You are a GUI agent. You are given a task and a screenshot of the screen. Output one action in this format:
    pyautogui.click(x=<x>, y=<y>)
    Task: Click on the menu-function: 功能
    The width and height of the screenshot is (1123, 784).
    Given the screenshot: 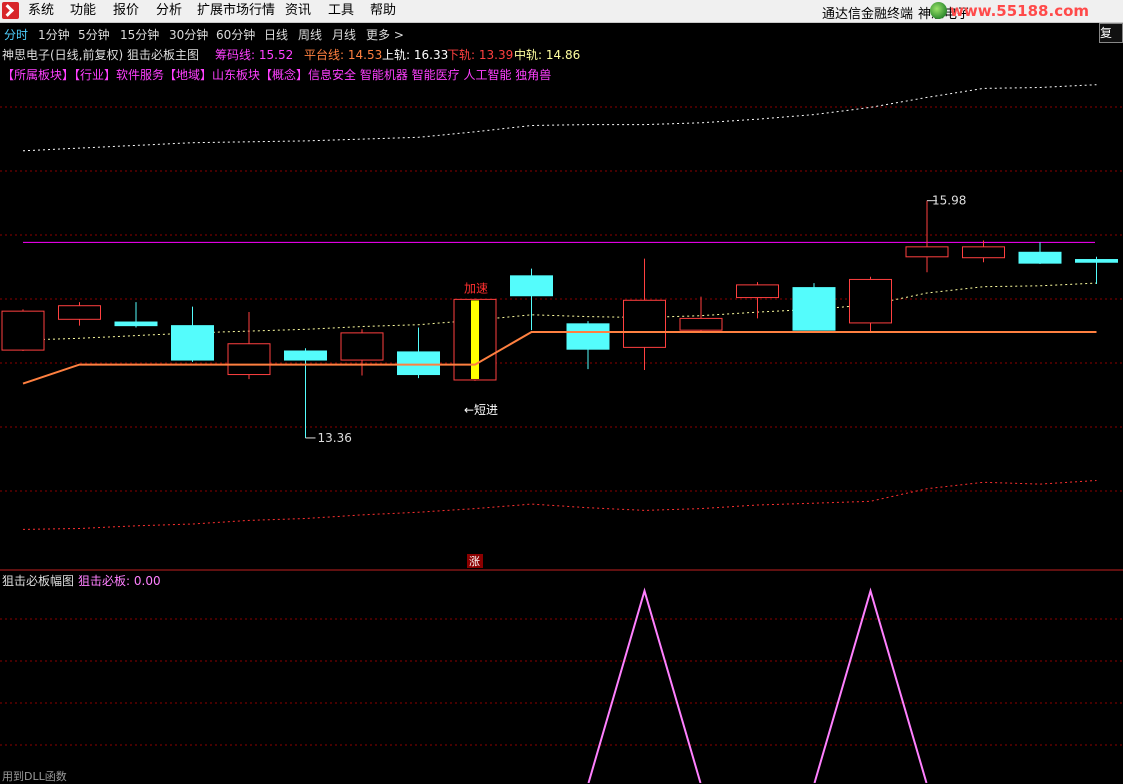 What is the action you would take?
    pyautogui.click(x=83, y=11)
    